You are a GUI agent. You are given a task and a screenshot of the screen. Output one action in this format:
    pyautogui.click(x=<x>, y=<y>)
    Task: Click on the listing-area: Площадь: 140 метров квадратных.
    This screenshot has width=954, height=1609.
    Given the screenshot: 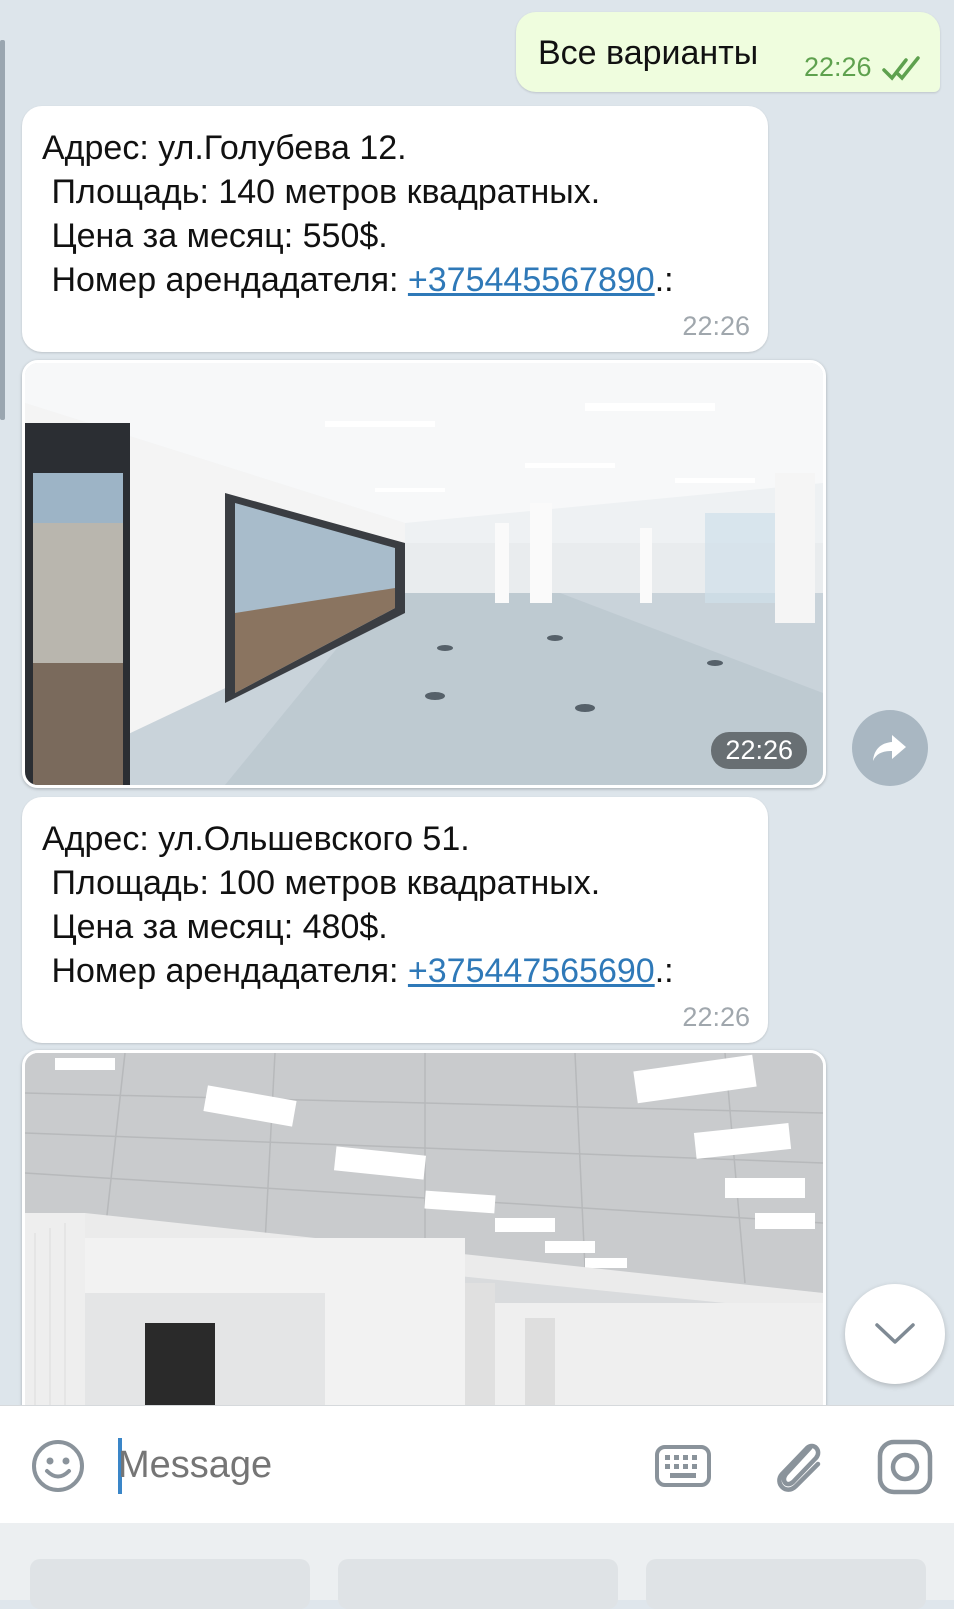 What is the action you would take?
    pyautogui.click(x=321, y=192)
    